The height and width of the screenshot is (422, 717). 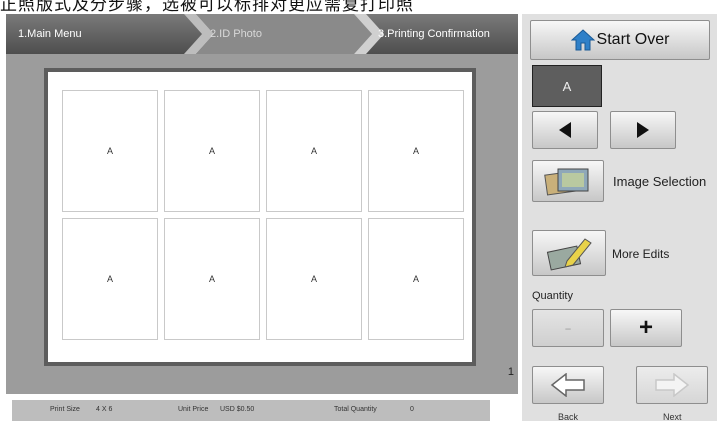 I want to click on print-size-value: 4 X 6, so click(x=104, y=409).